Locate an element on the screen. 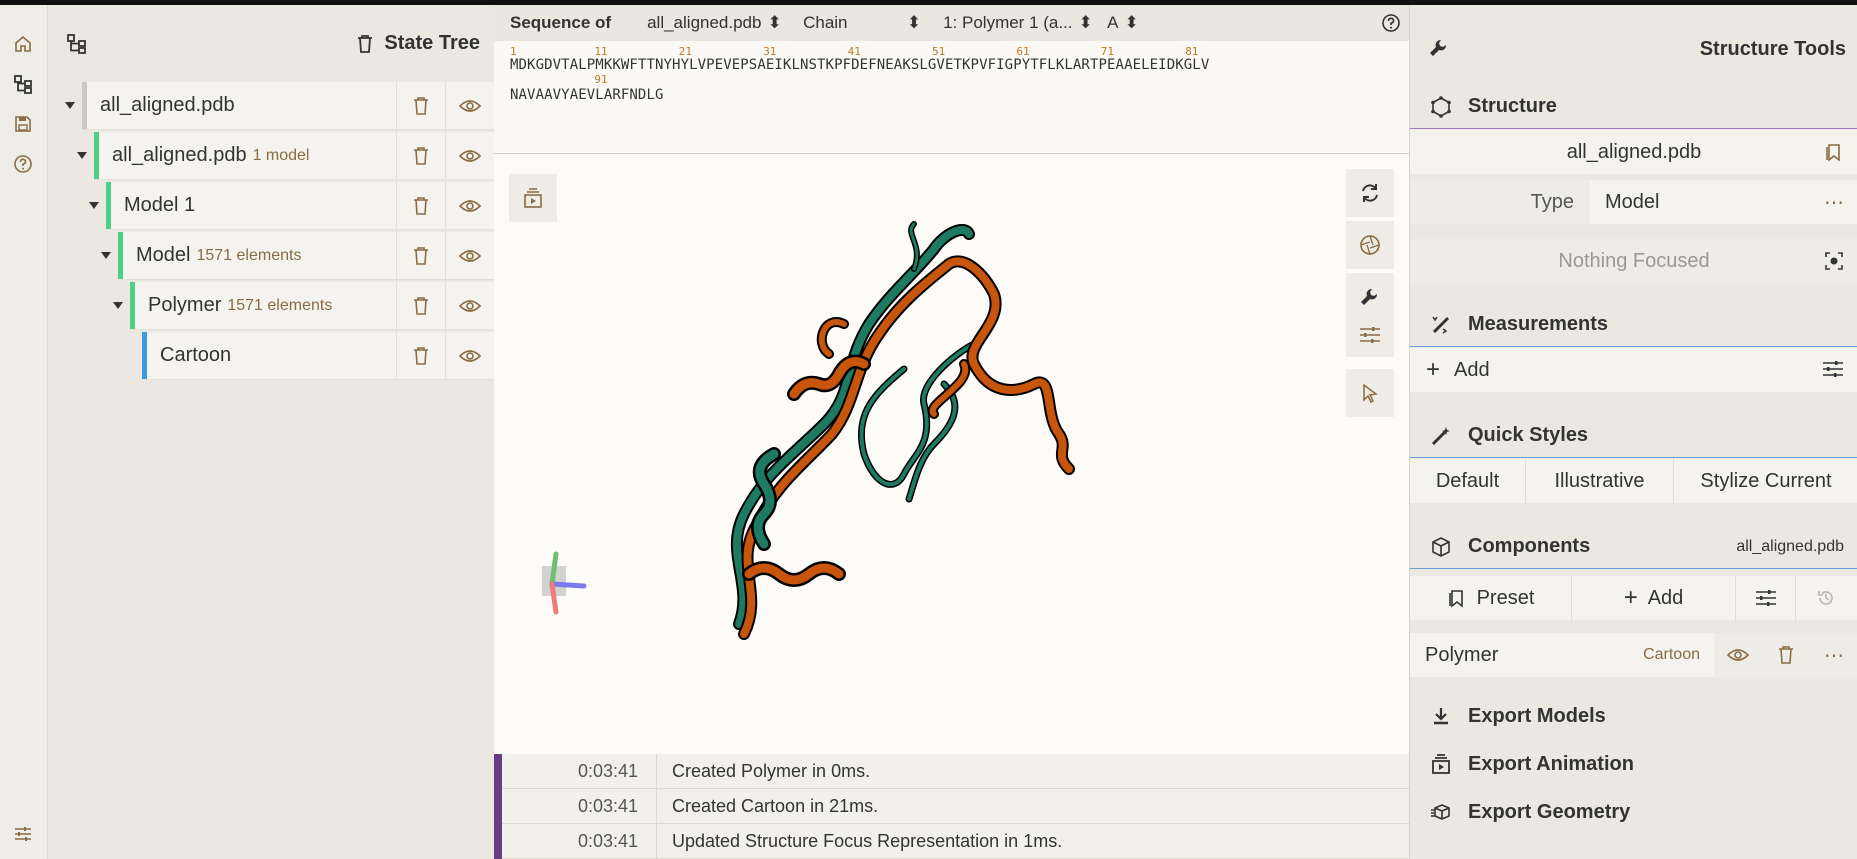 The height and width of the screenshot is (859, 1857). tree-node-detail: 1 model is located at coordinates (281, 155).